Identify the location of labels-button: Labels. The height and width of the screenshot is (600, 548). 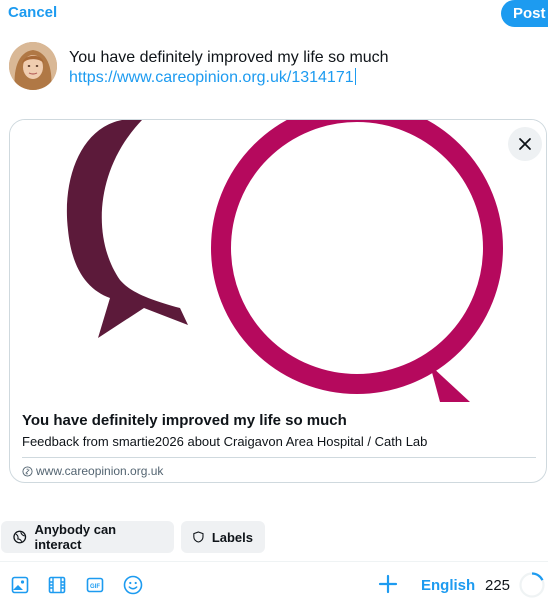
(223, 537).